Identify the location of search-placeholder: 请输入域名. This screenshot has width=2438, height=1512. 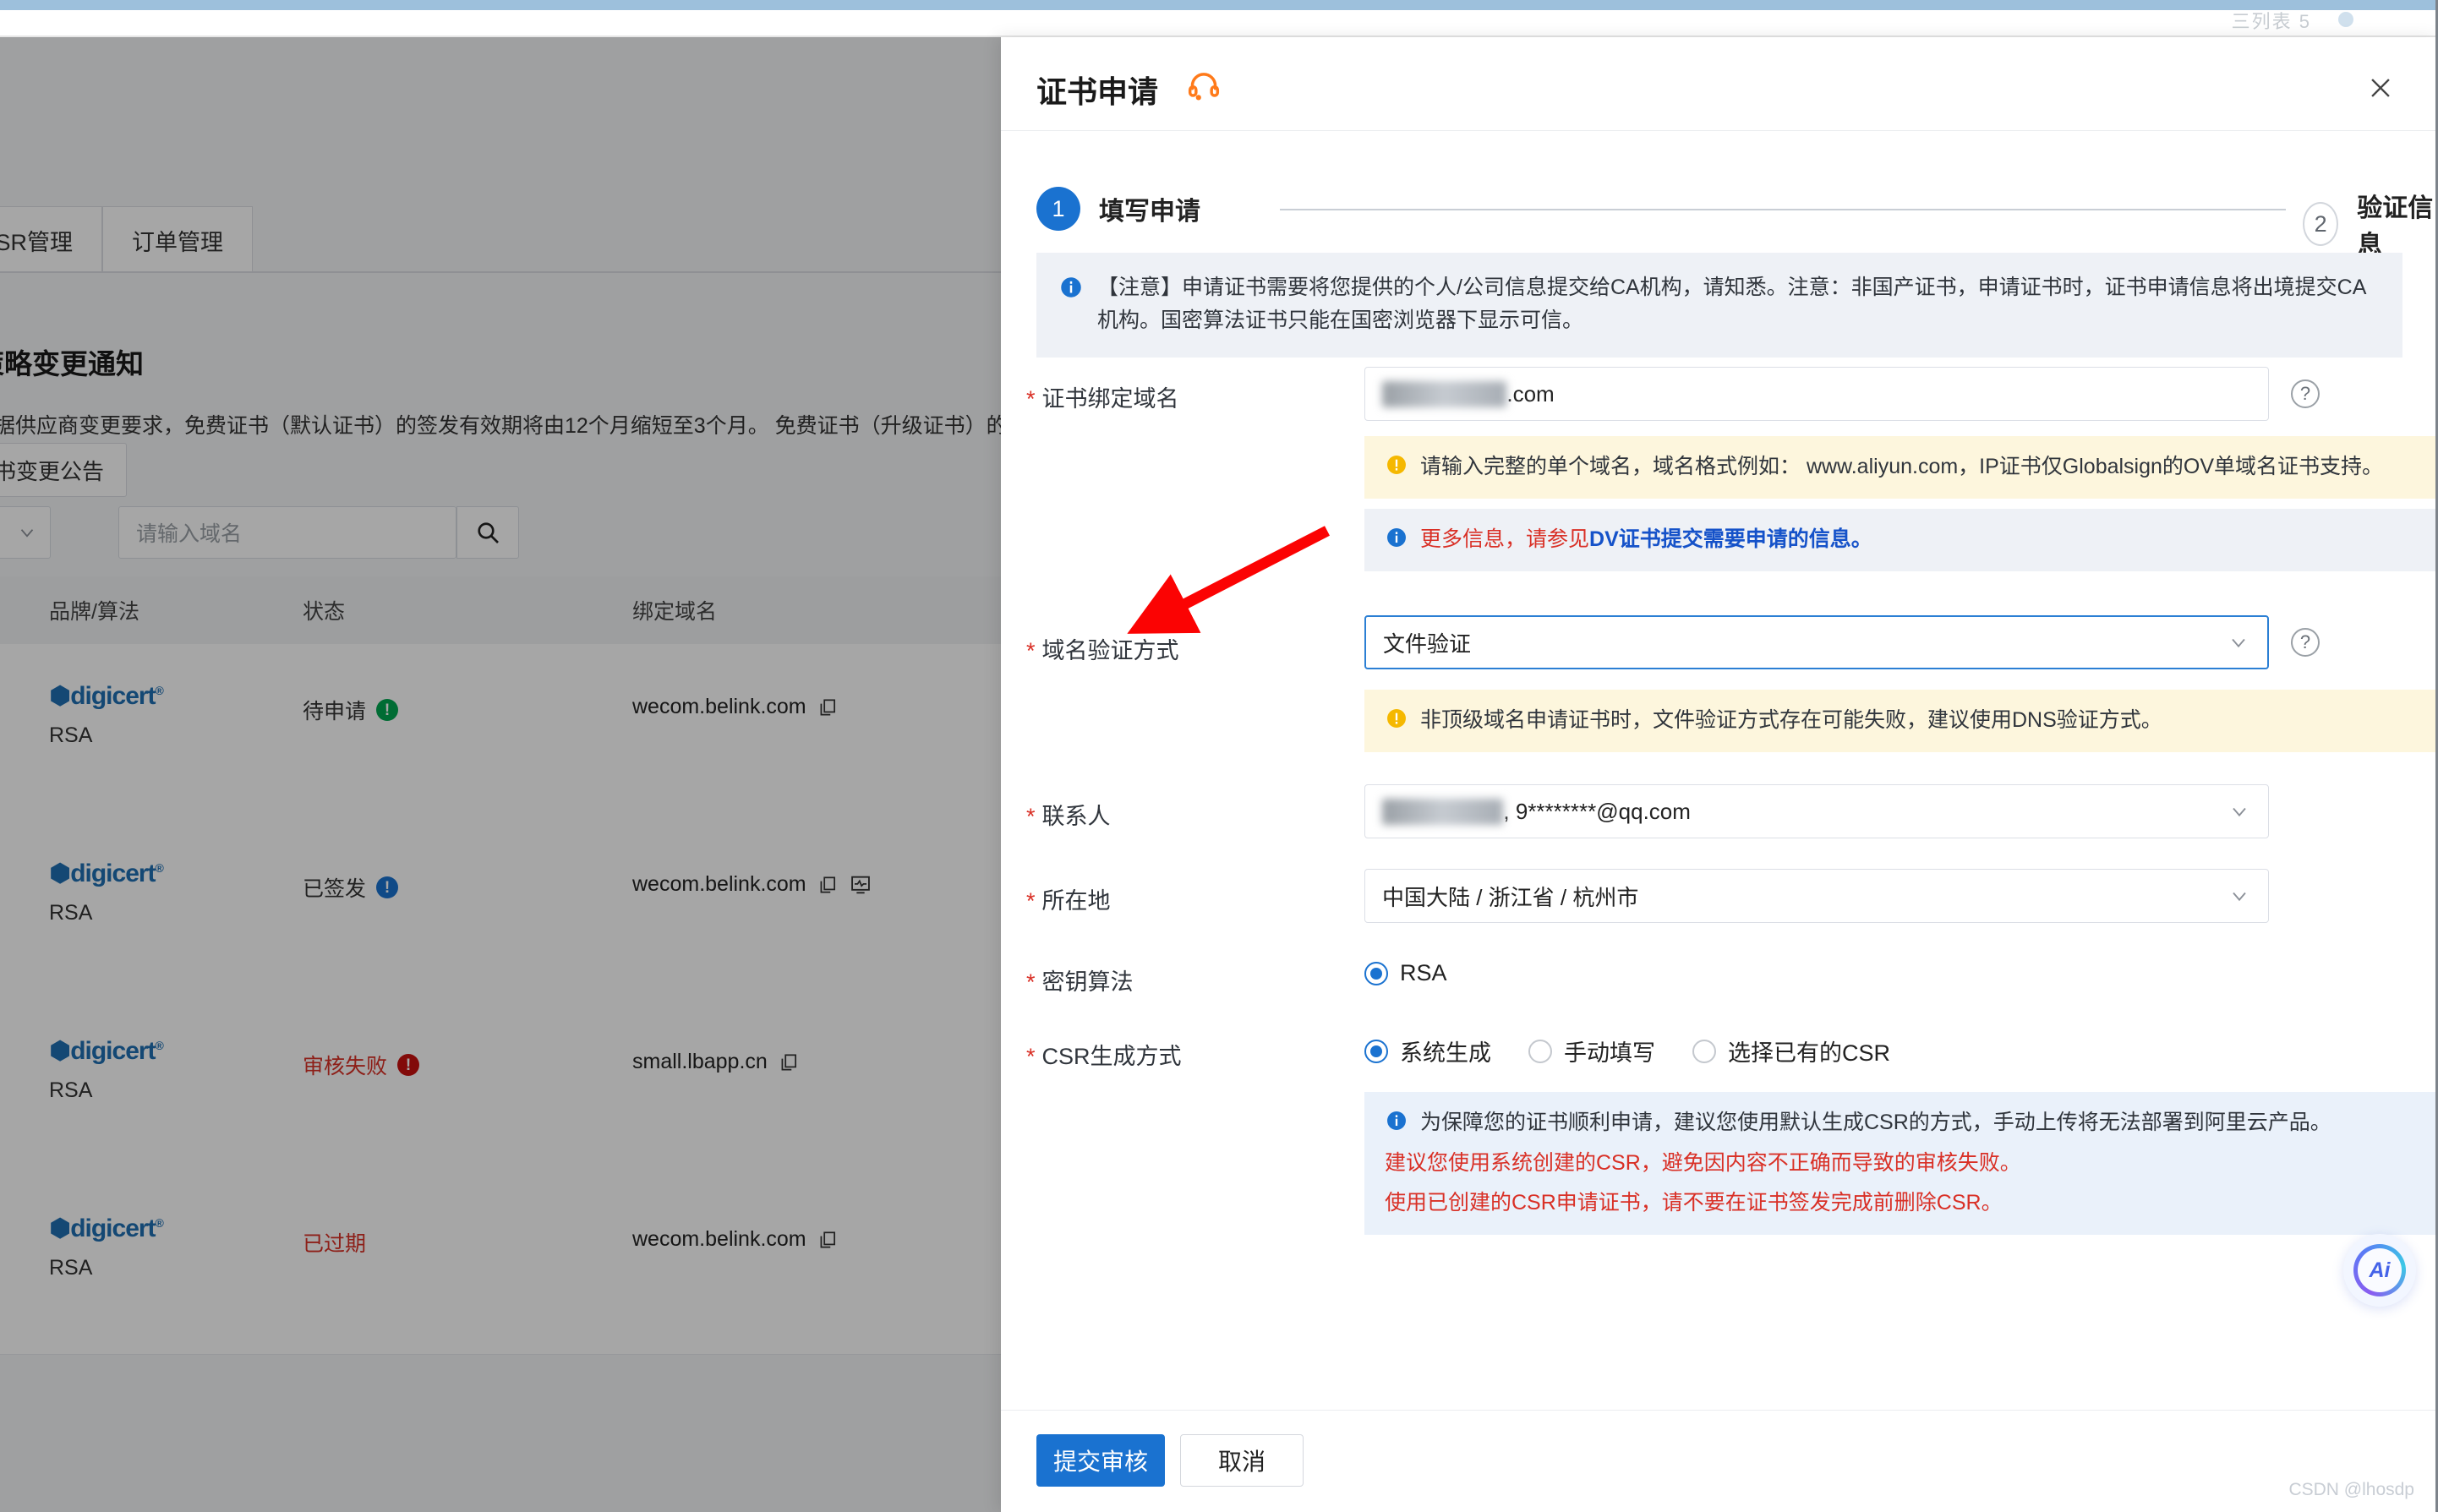
(189, 534).